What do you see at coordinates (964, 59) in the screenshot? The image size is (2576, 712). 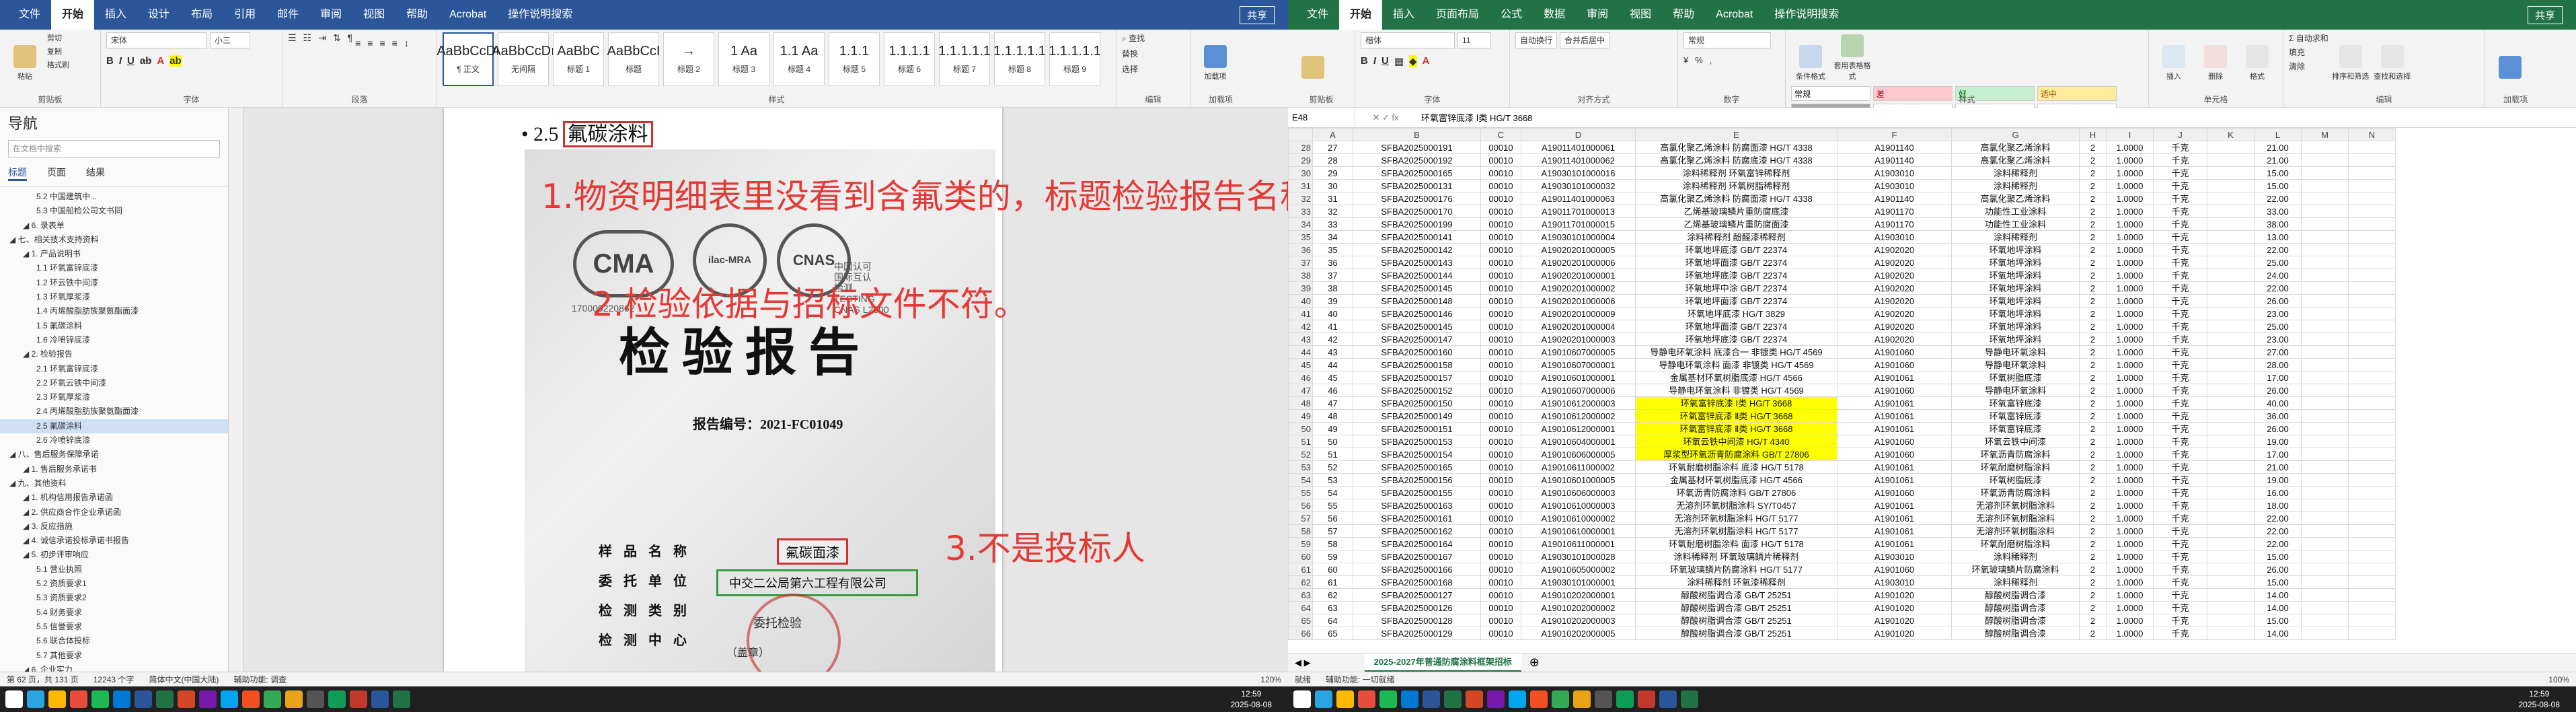 I see `style-item: 1.1.1.1.1 标题 7` at bounding box center [964, 59].